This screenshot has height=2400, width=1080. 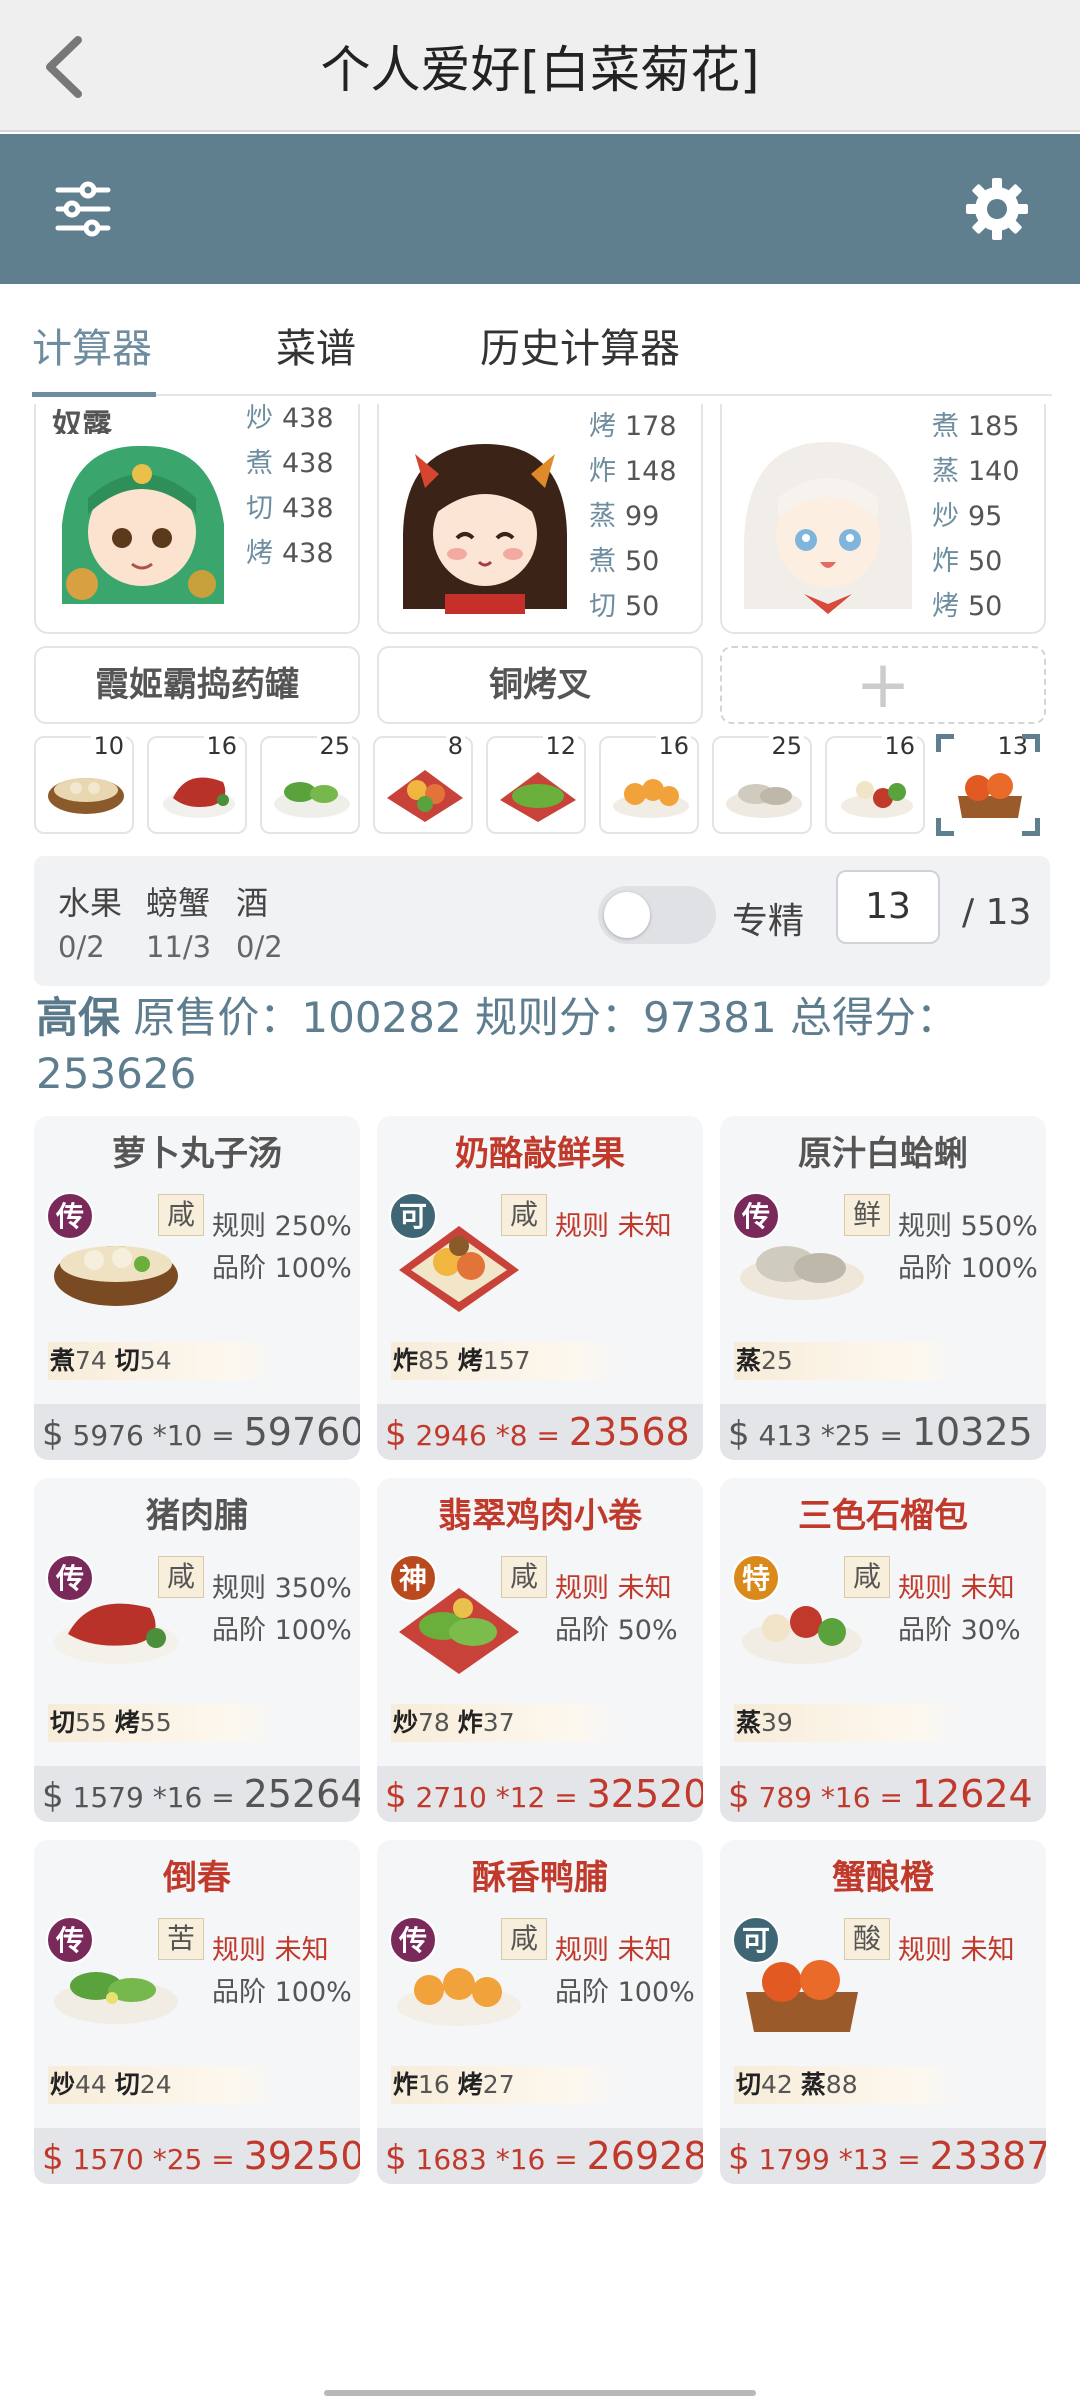 I want to click on dish-skill-value: 27, so click(x=498, y=2084).